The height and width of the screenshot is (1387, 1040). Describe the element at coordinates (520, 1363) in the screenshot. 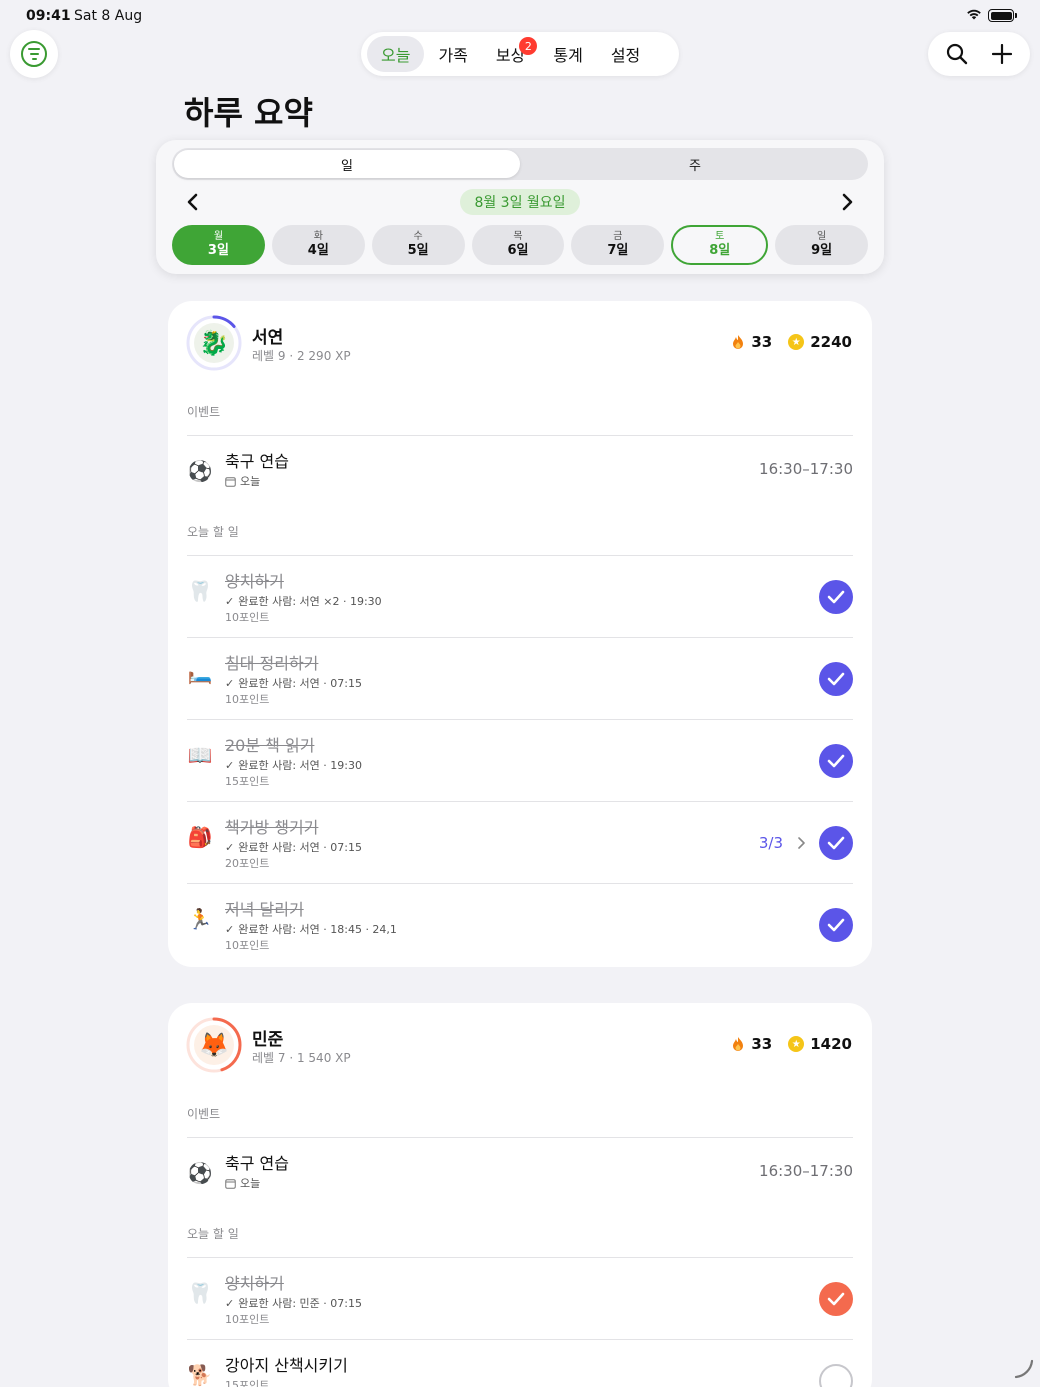

I see `task-row: 🐕 강아지 산책시키기 15포인트` at that location.